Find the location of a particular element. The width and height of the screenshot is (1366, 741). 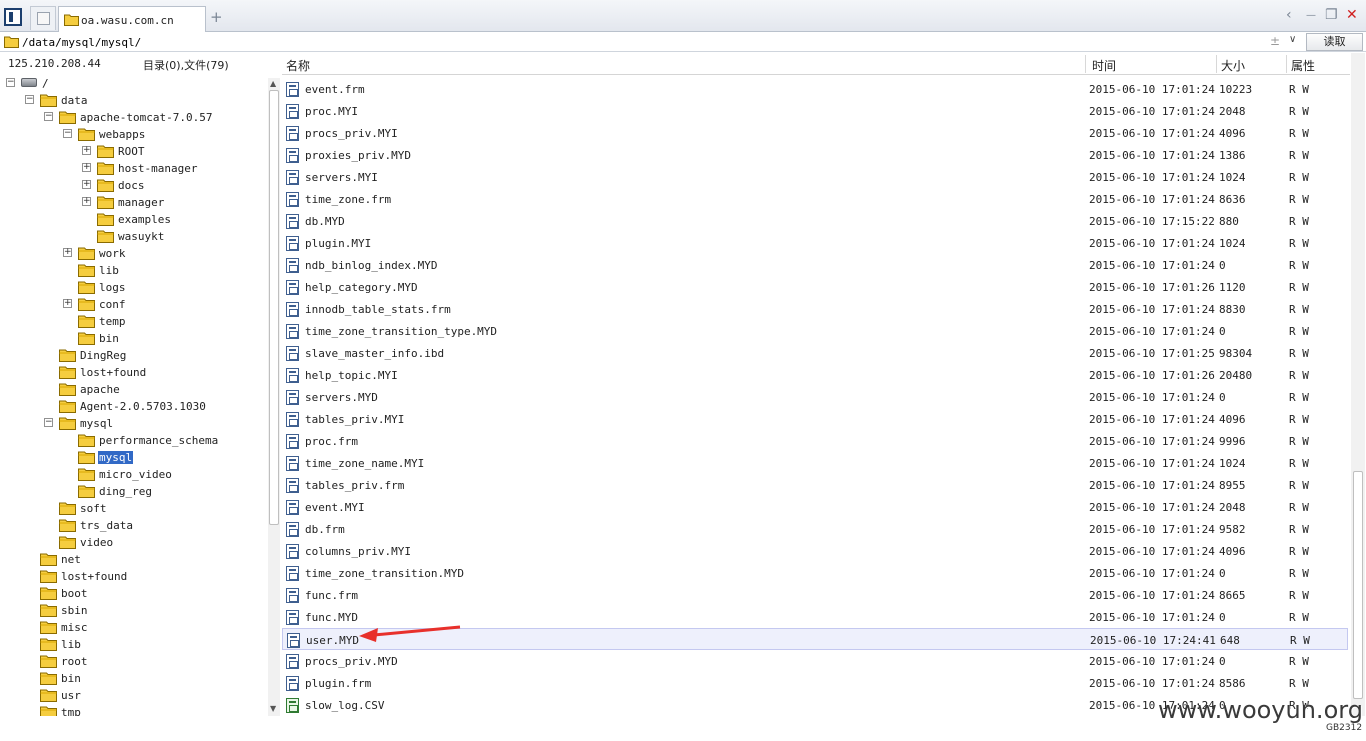

tree-node: misc is located at coordinates (133, 627).